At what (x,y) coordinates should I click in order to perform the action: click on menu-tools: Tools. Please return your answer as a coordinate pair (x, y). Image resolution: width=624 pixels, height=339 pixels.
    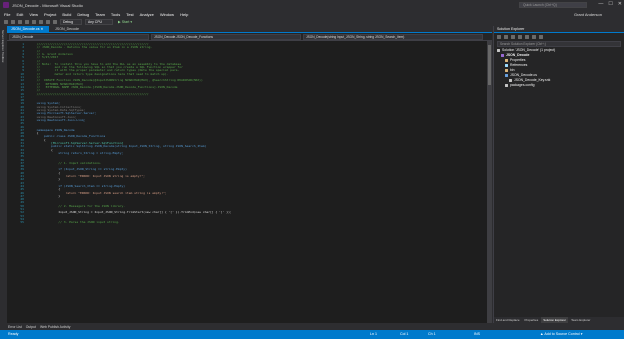
    Looking at the image, I should click on (115, 14).